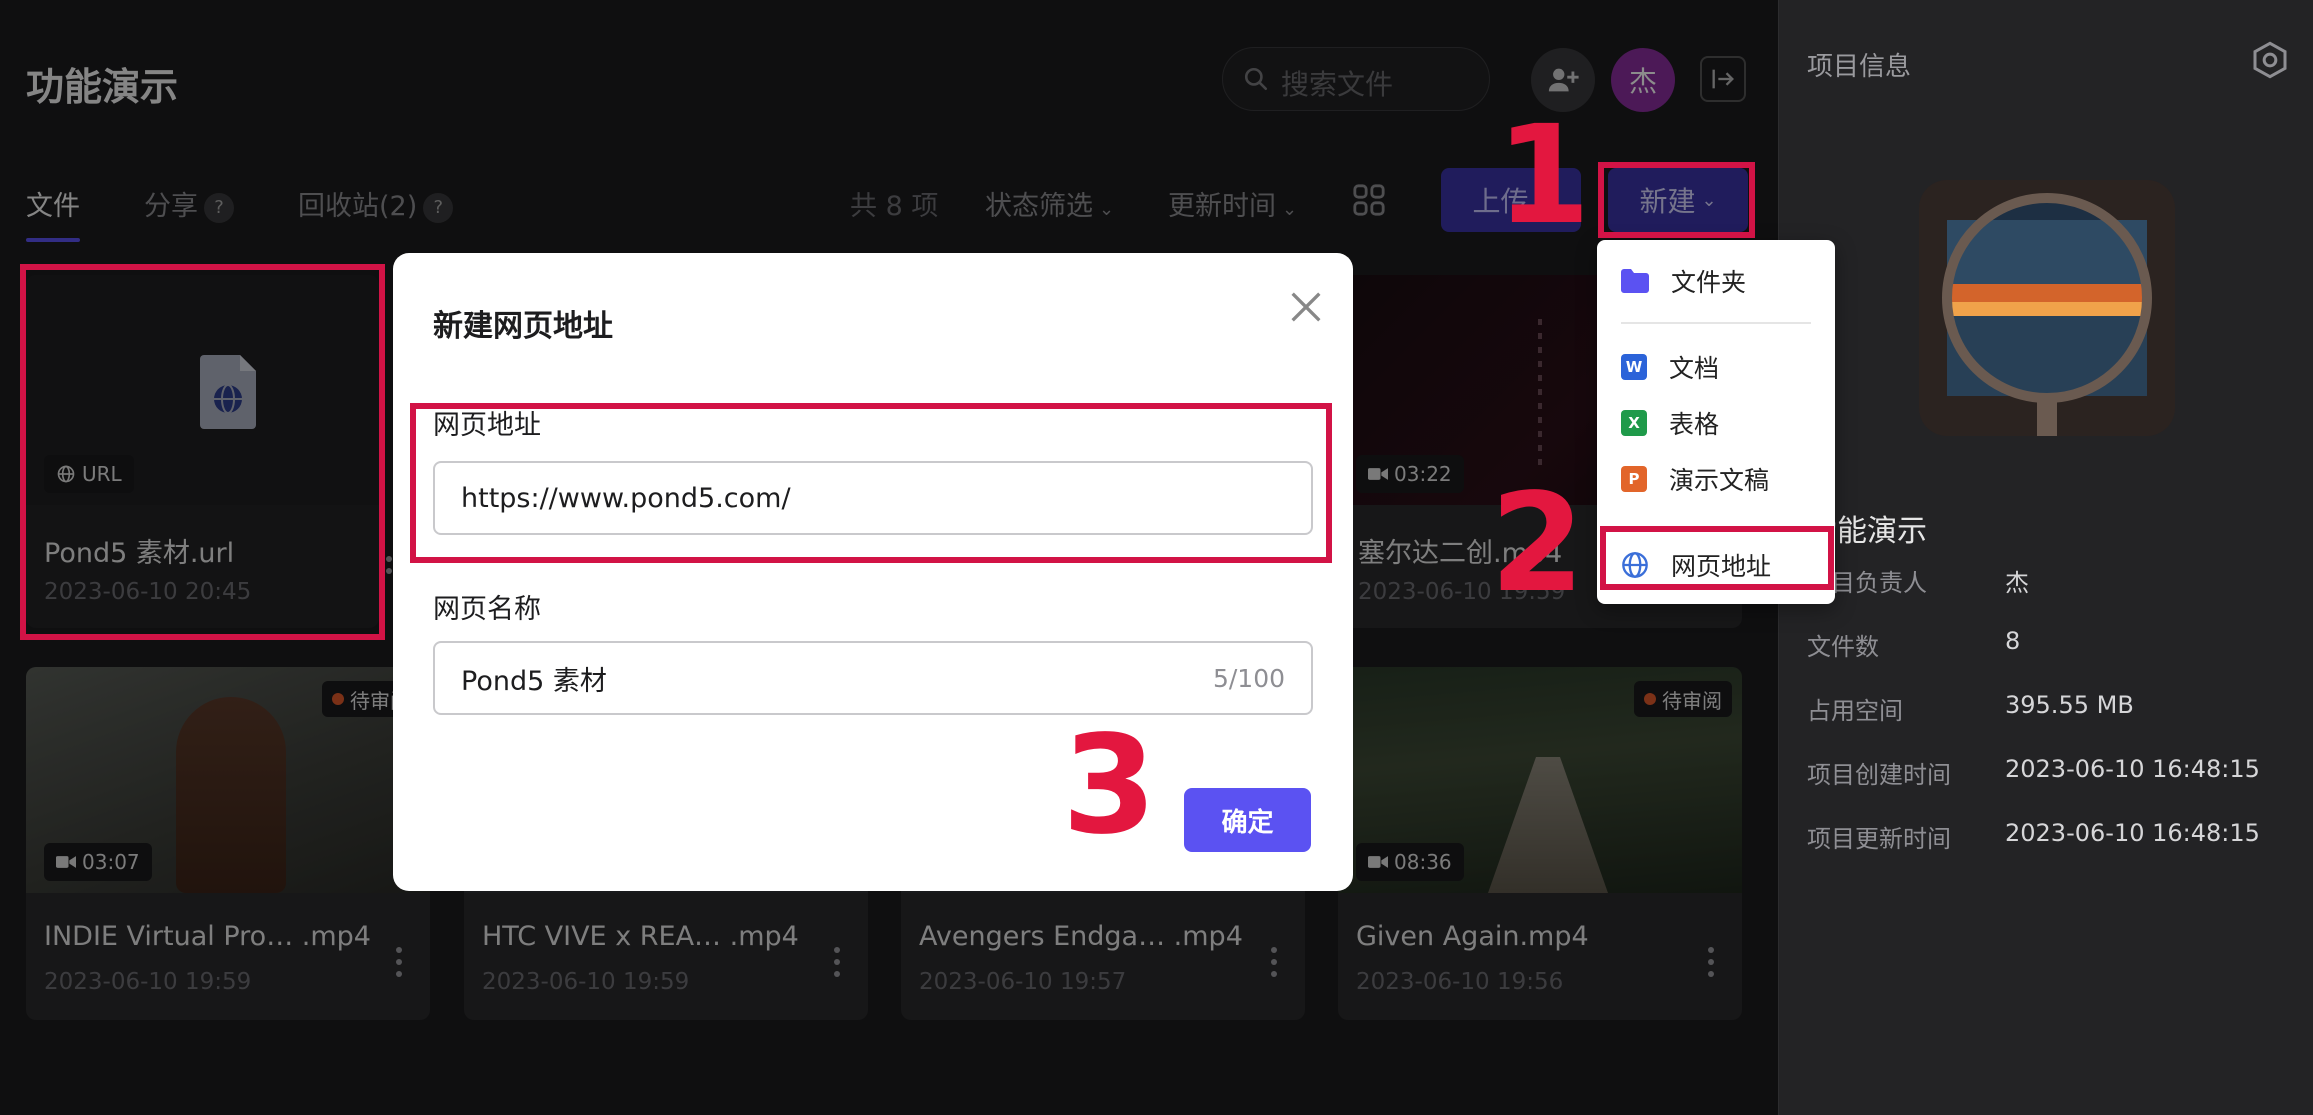  I want to click on settings-icon, so click(2270, 60).